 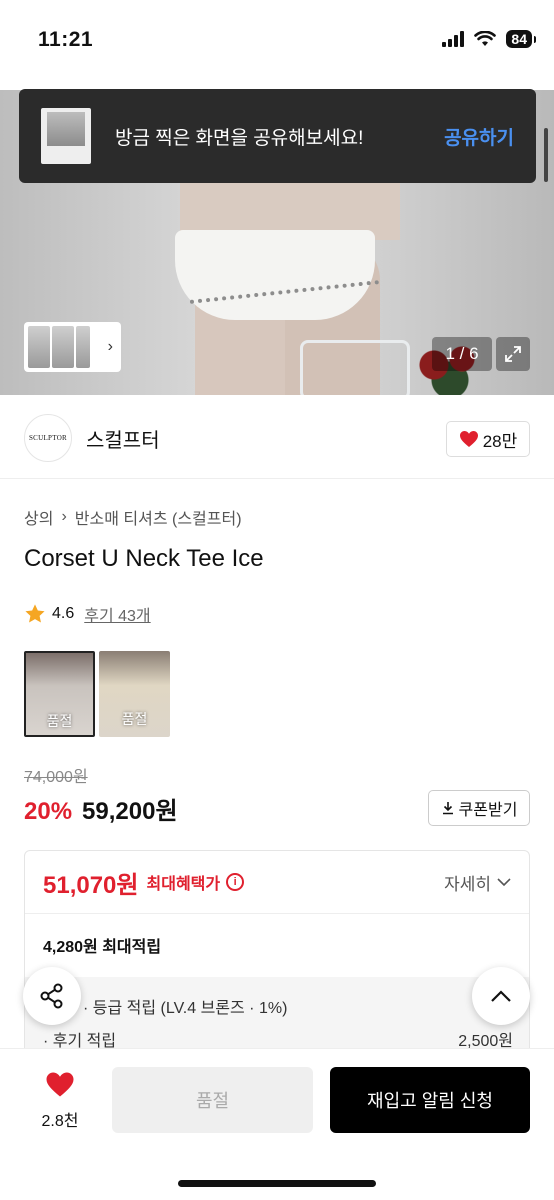 I want to click on product-title: Corset U Neck Tee Ice, so click(x=144, y=558).